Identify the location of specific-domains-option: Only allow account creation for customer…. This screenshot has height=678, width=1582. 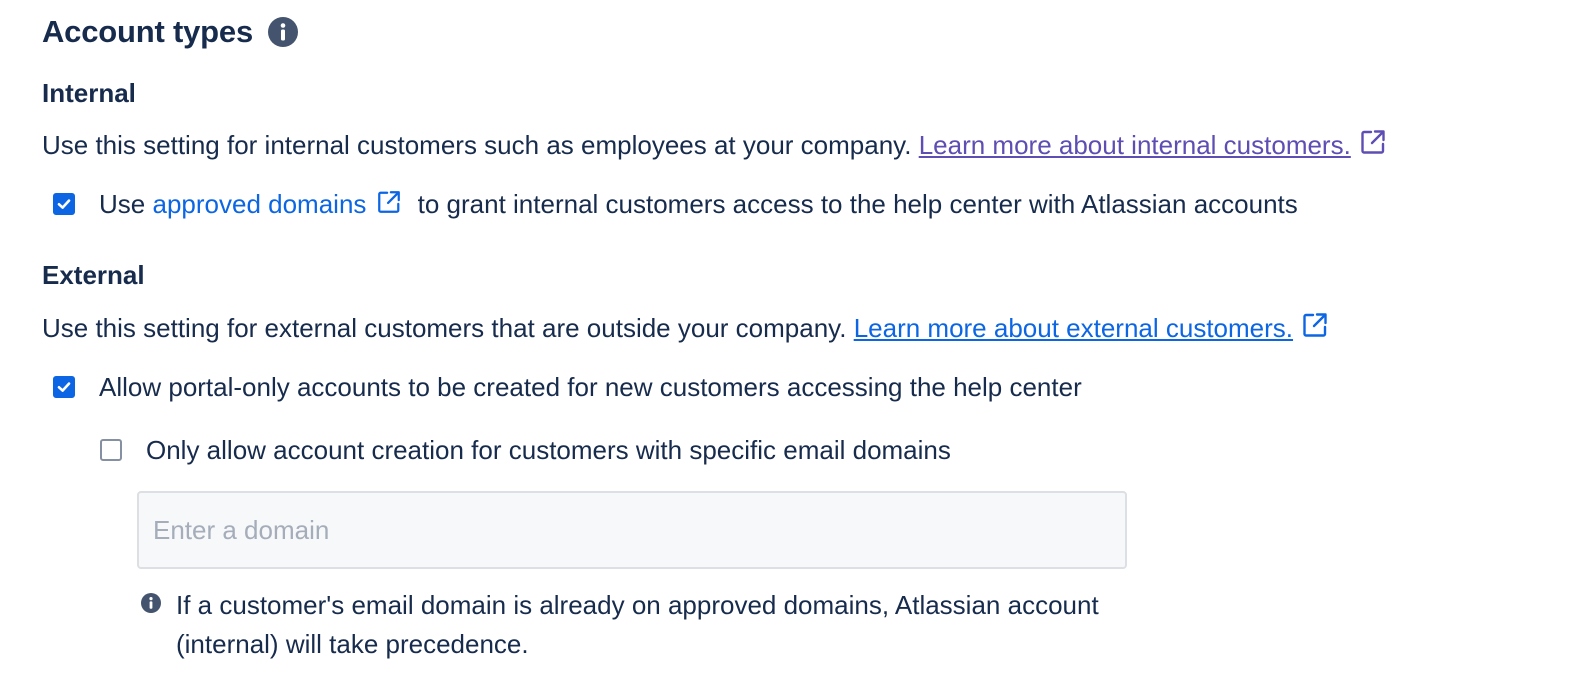
(525, 450).